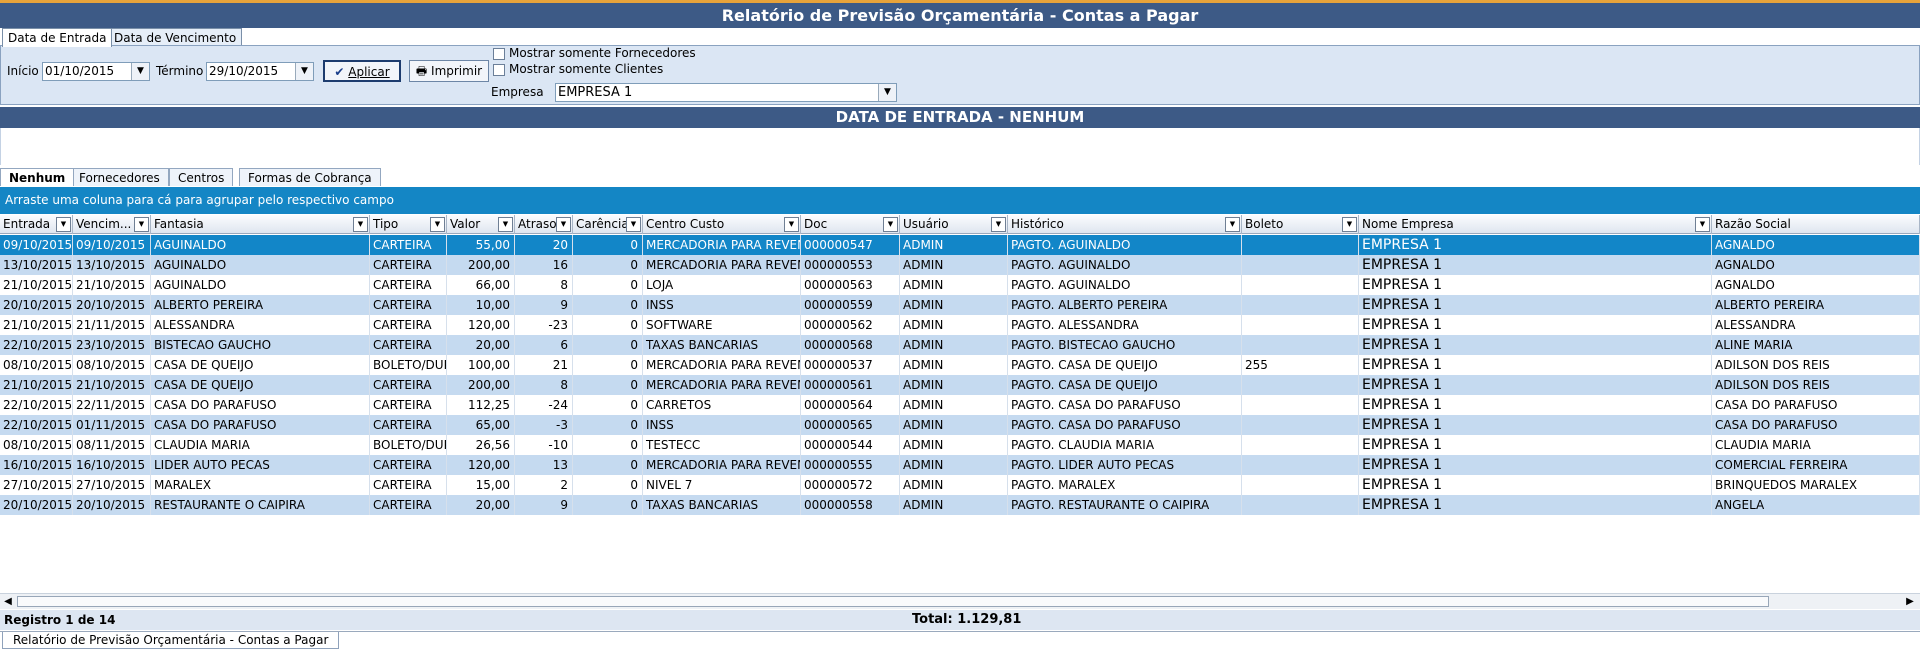 This screenshot has width=1920, height=653. What do you see at coordinates (850, 365) in the screenshot?
I see `table-cell: 000000537` at bounding box center [850, 365].